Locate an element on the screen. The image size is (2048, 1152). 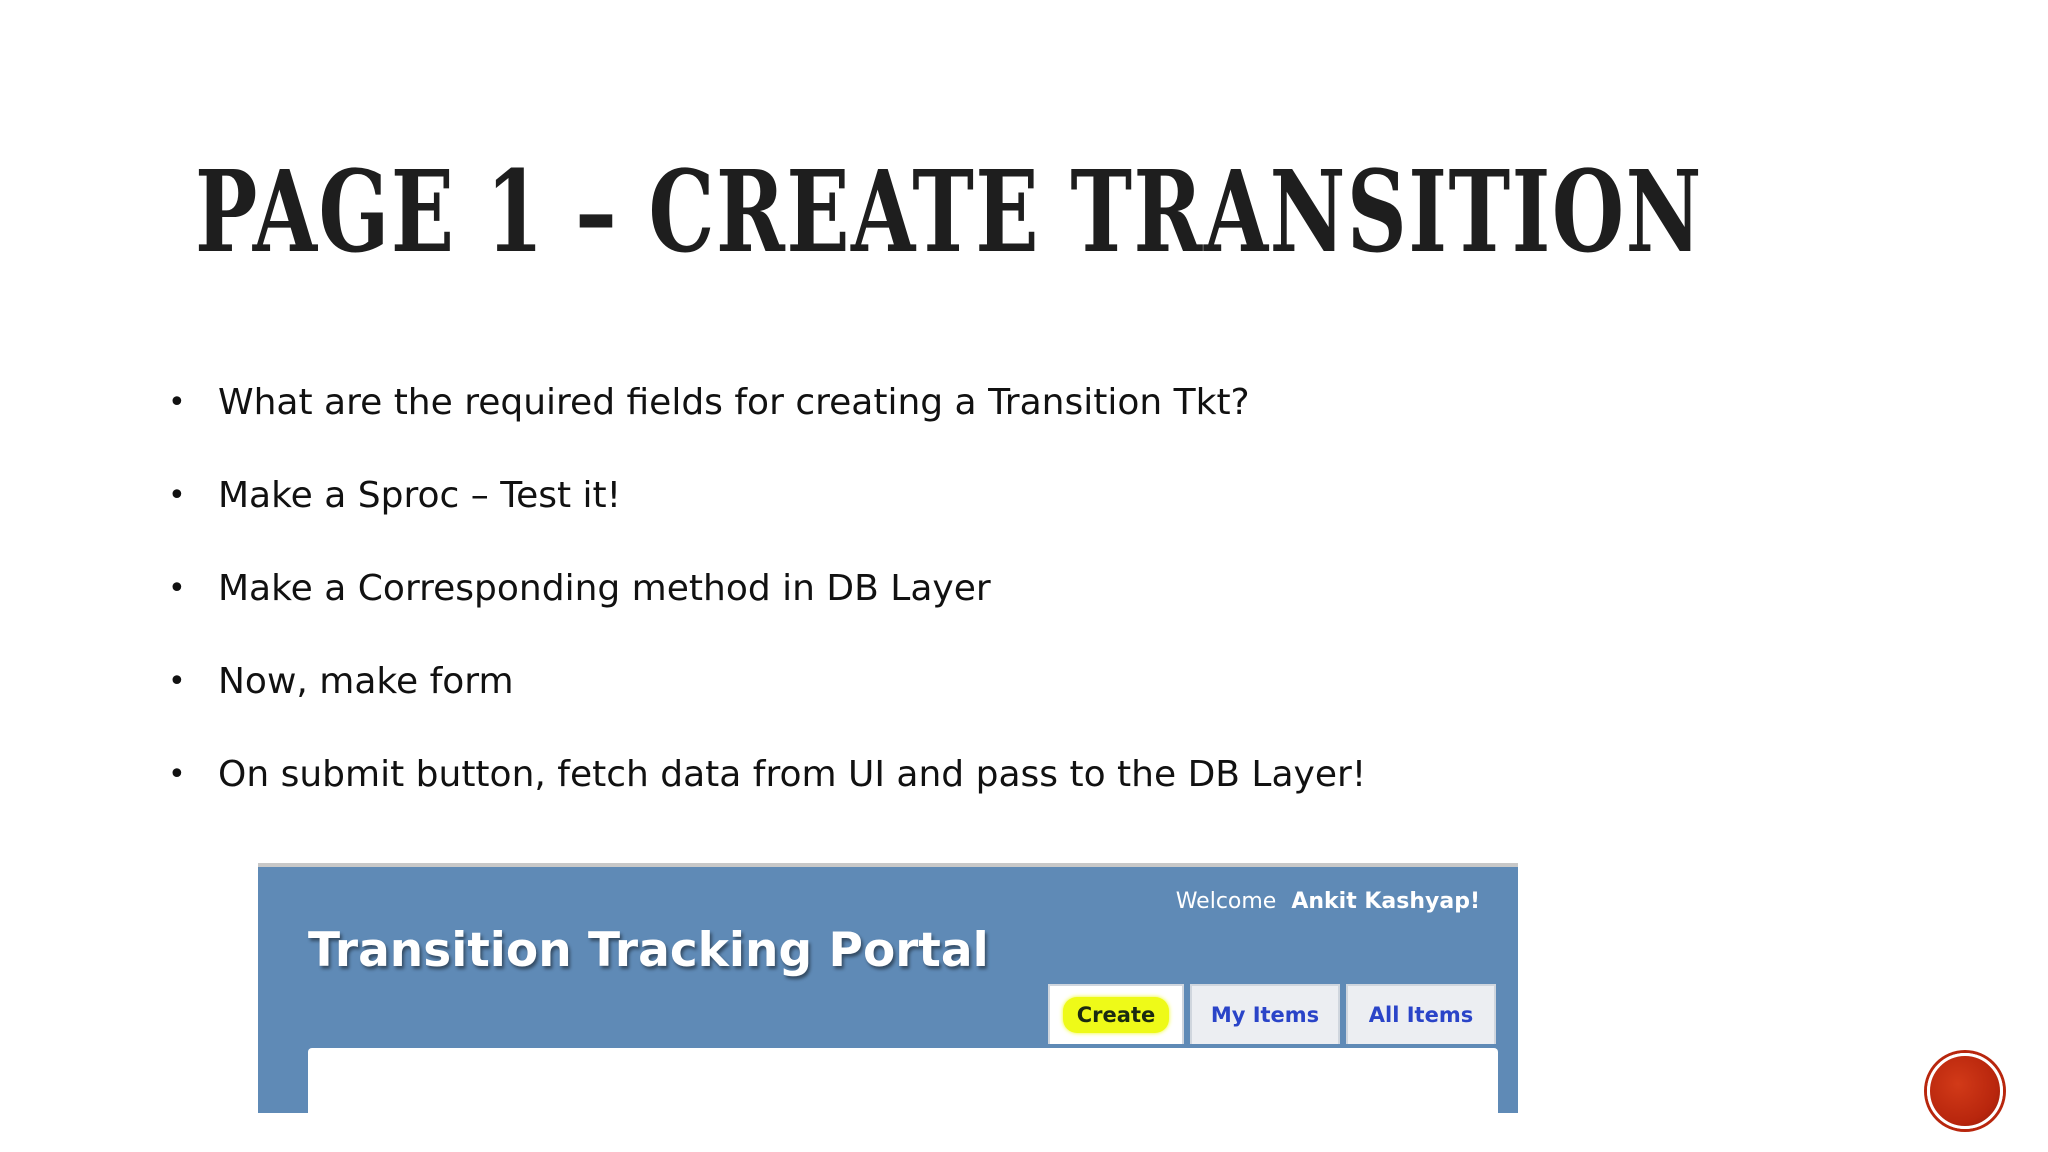
bullet-item: • Now, make form is located at coordinates (763, 700).